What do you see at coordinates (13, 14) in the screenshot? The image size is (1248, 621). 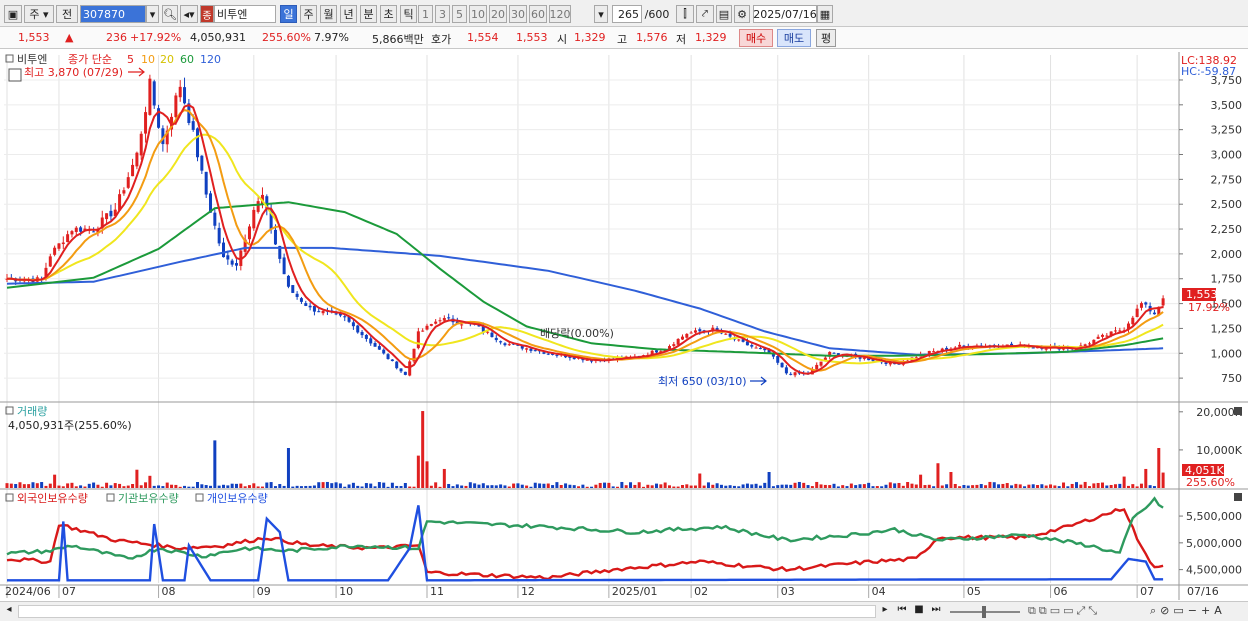 I see `window-icon: ▣` at bounding box center [13, 14].